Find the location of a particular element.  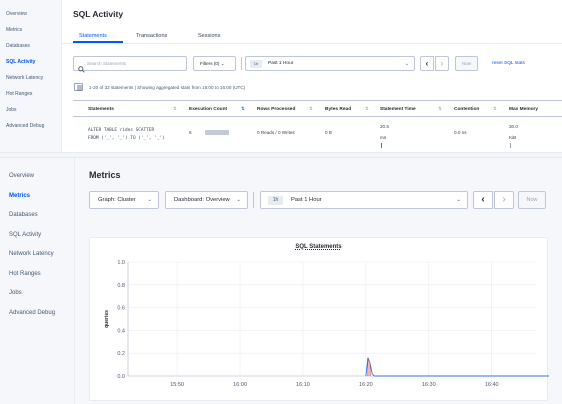

column-header-bytes-read: Bytes Read is located at coordinates (338, 109).